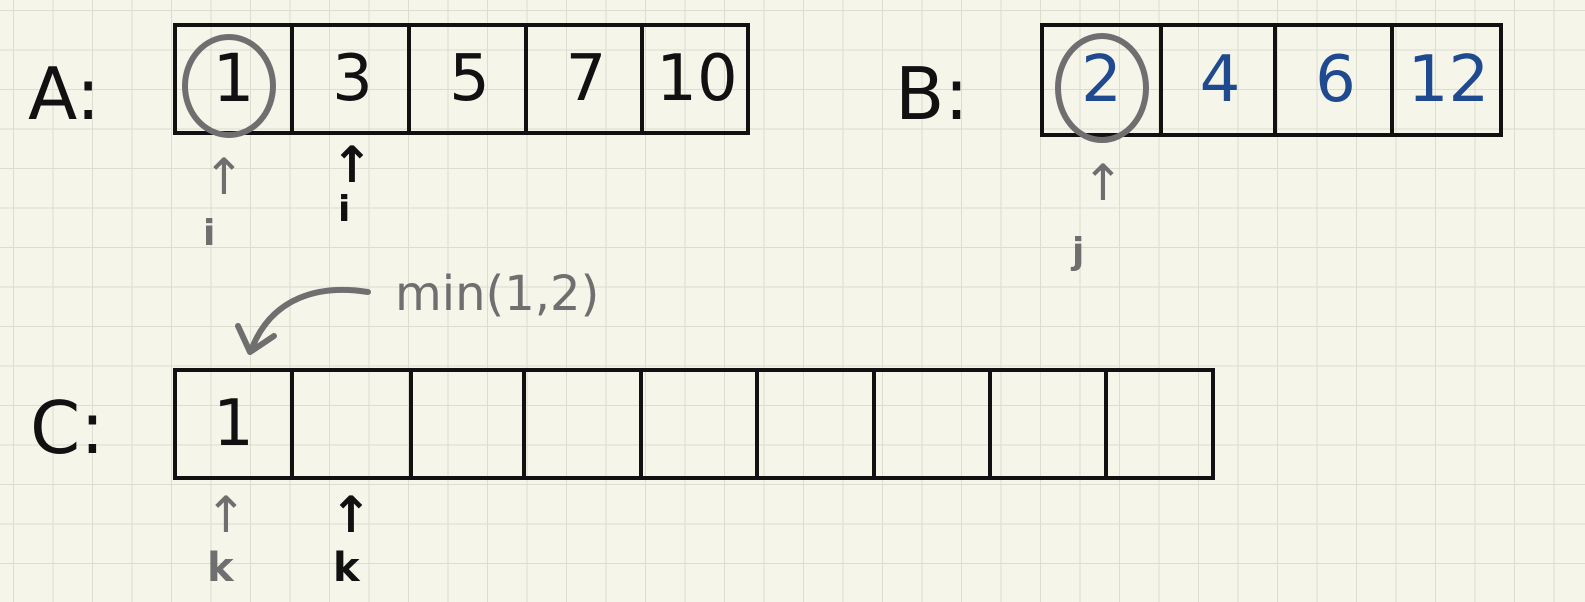 The width and height of the screenshot is (1585, 602). What do you see at coordinates (1078, 251) in the screenshot?
I see `pointer-j: j` at bounding box center [1078, 251].